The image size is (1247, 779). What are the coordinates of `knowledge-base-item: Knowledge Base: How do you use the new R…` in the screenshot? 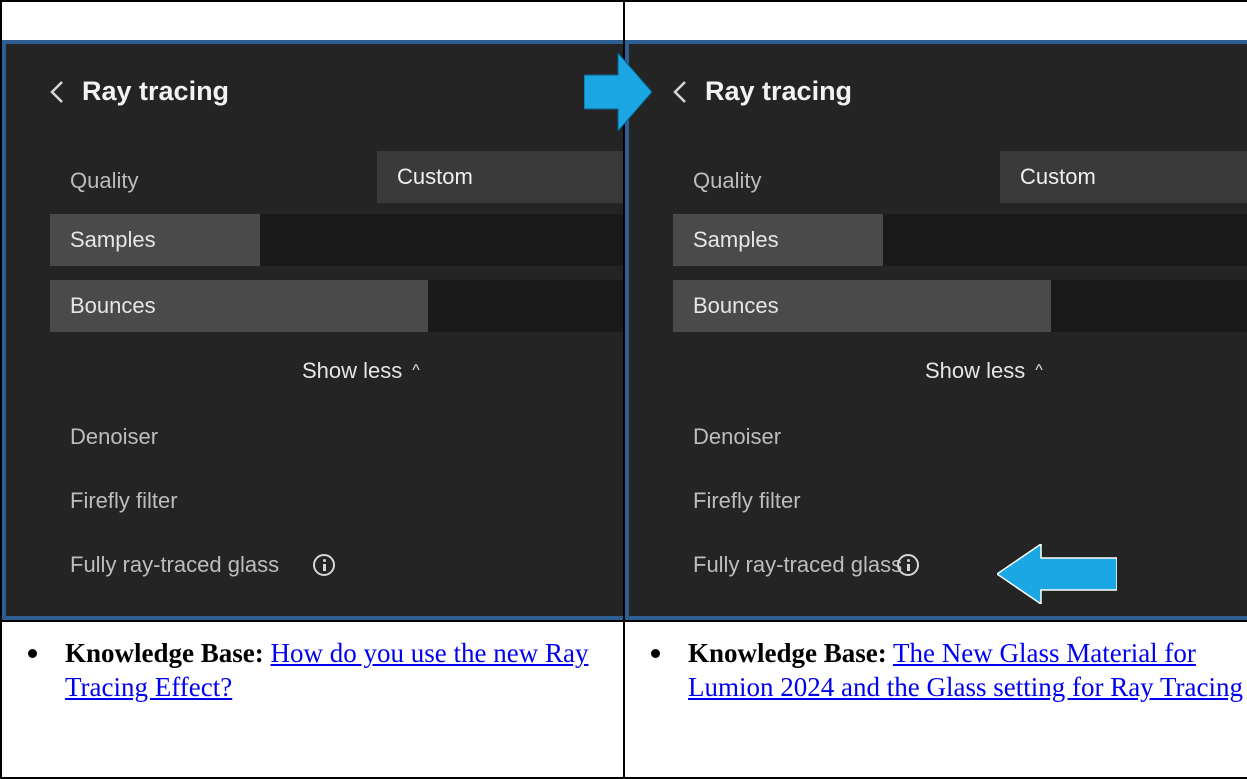 It's located at (319, 670).